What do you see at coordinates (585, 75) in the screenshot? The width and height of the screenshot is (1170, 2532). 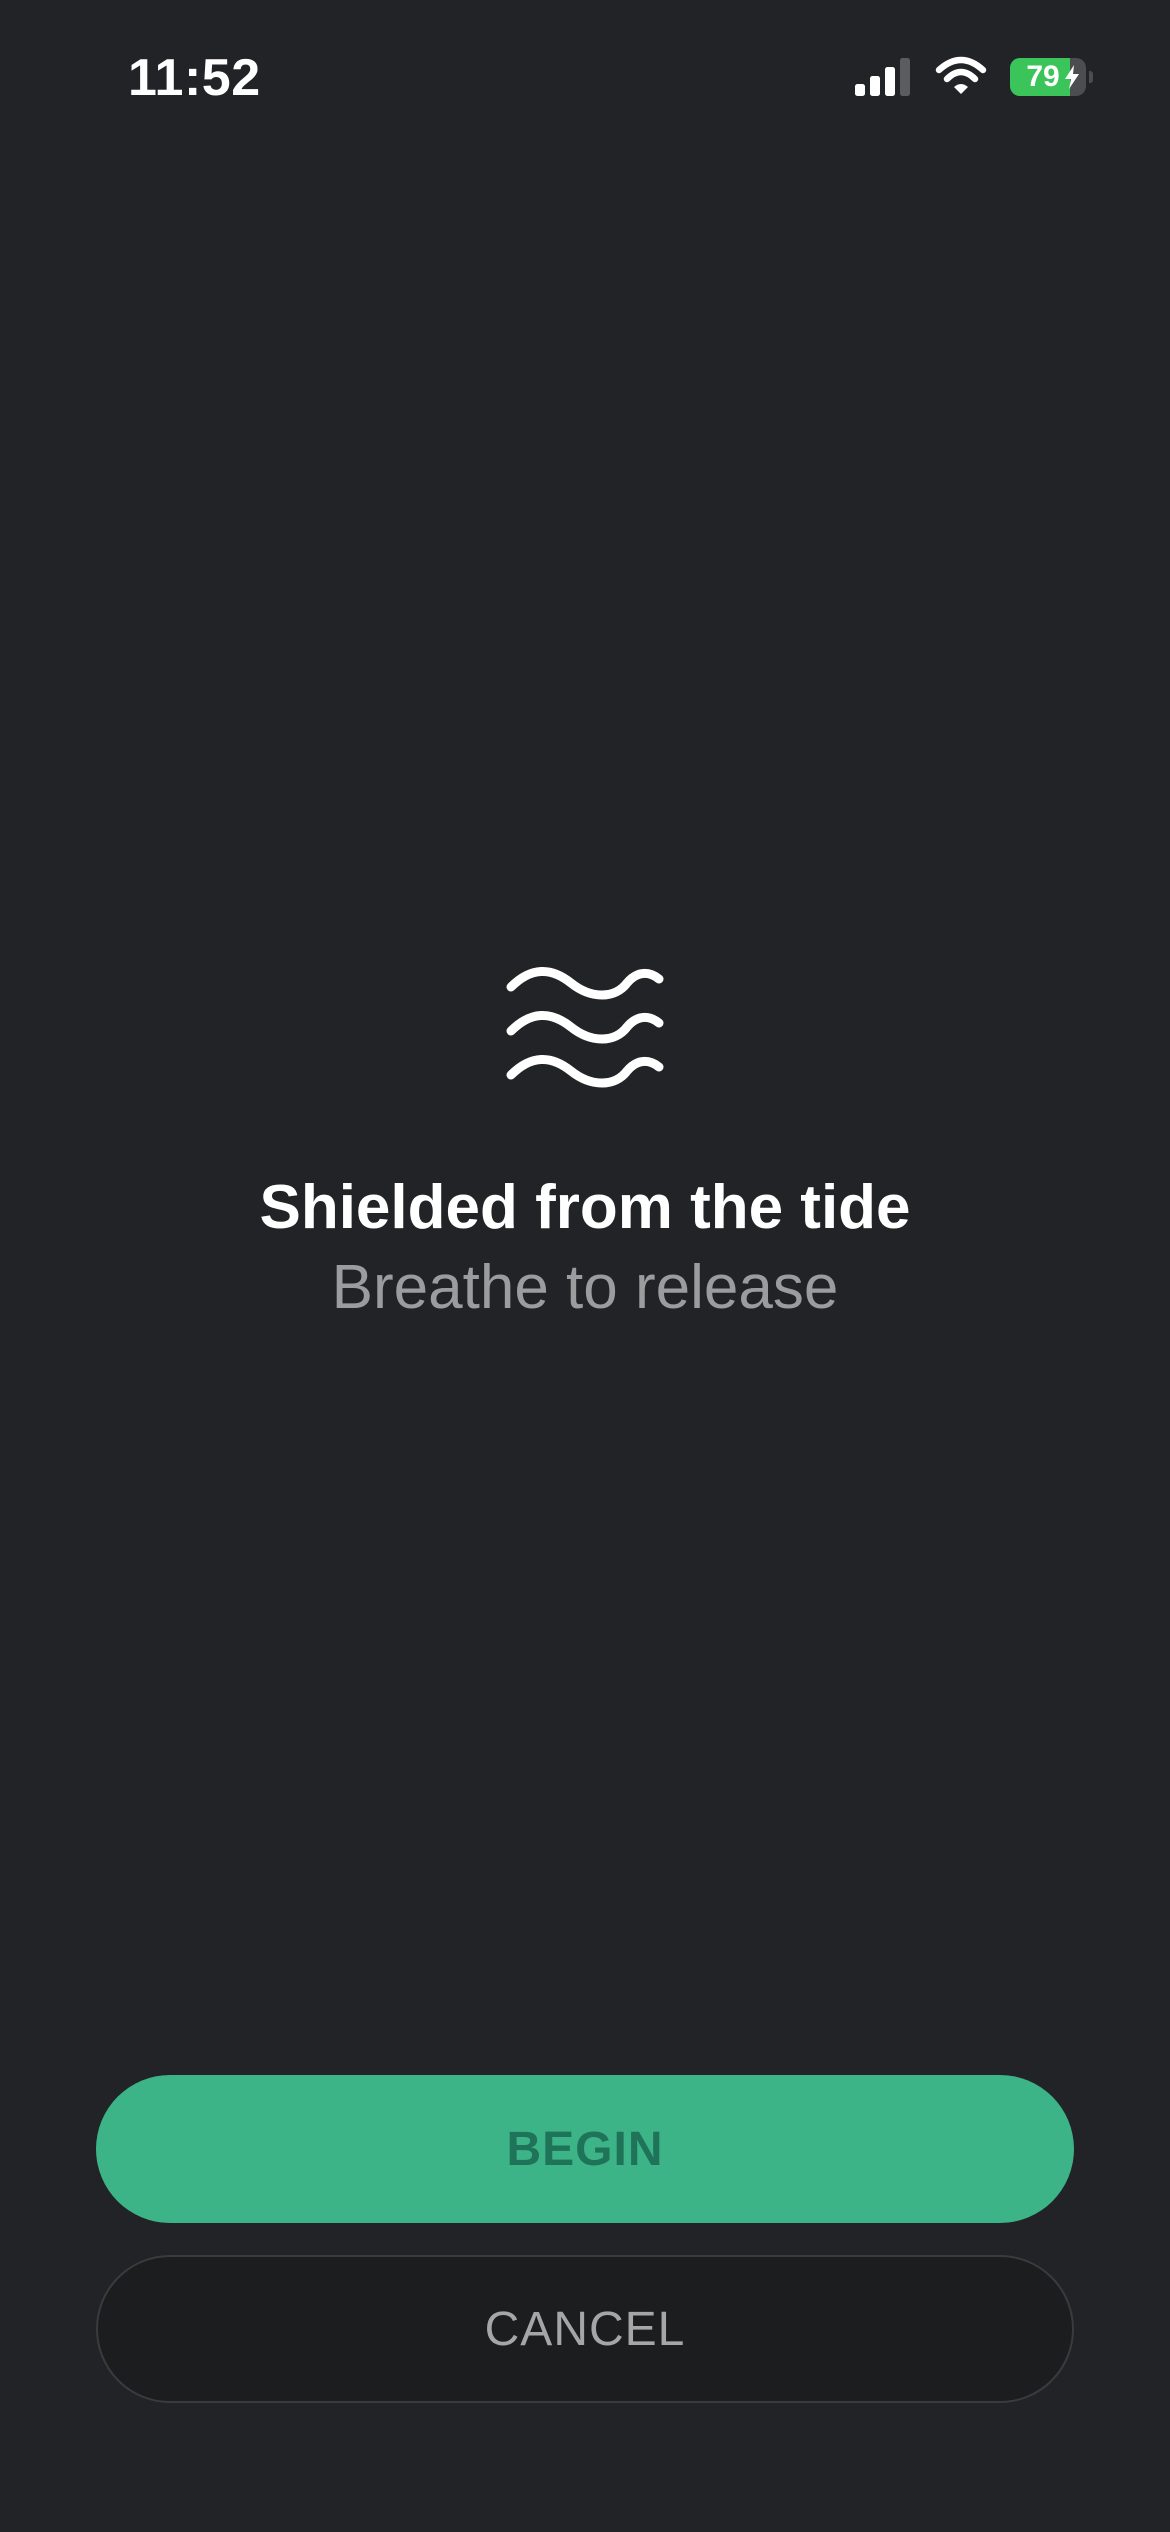 I see `status-bar: 11:52 79` at bounding box center [585, 75].